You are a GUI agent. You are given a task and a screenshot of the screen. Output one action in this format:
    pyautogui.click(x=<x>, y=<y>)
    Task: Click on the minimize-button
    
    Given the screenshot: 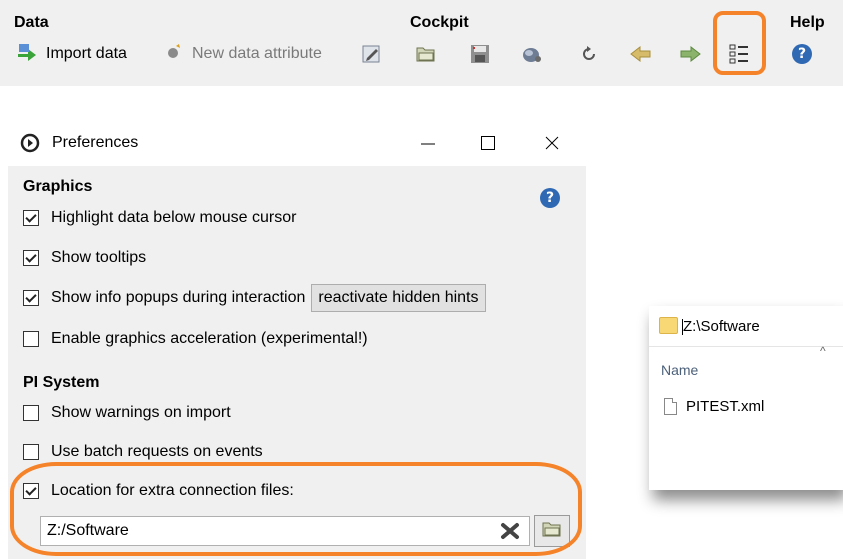 What is the action you would take?
    pyautogui.click(x=428, y=143)
    